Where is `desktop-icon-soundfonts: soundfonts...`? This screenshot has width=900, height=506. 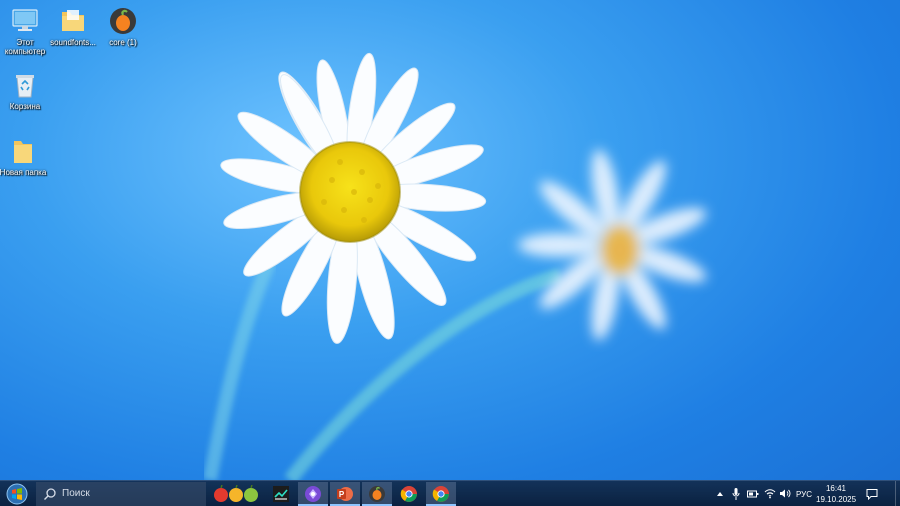 desktop-icon-soundfonts: soundfonts... is located at coordinates (73, 26).